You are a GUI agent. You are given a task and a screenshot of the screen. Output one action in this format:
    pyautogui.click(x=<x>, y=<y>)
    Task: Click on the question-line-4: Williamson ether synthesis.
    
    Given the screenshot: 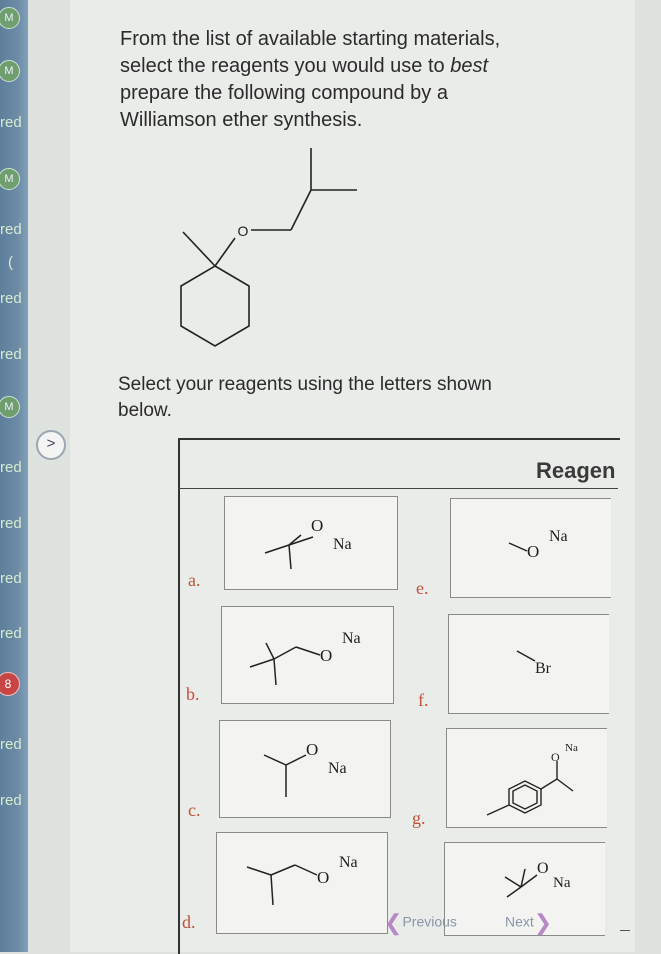 What is the action you would take?
    pyautogui.click(x=241, y=120)
    